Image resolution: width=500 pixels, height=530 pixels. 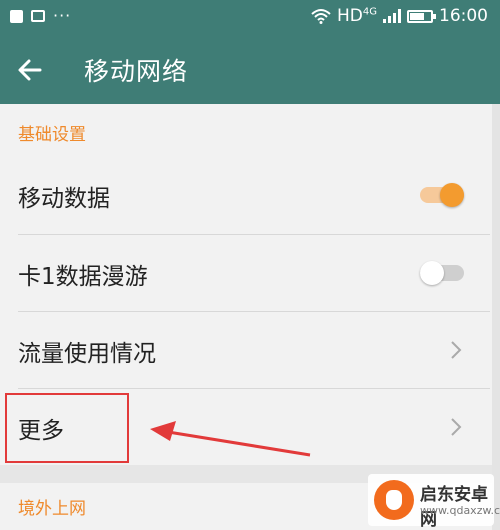 What do you see at coordinates (394, 500) in the screenshot?
I see `watermark-logo-icon` at bounding box center [394, 500].